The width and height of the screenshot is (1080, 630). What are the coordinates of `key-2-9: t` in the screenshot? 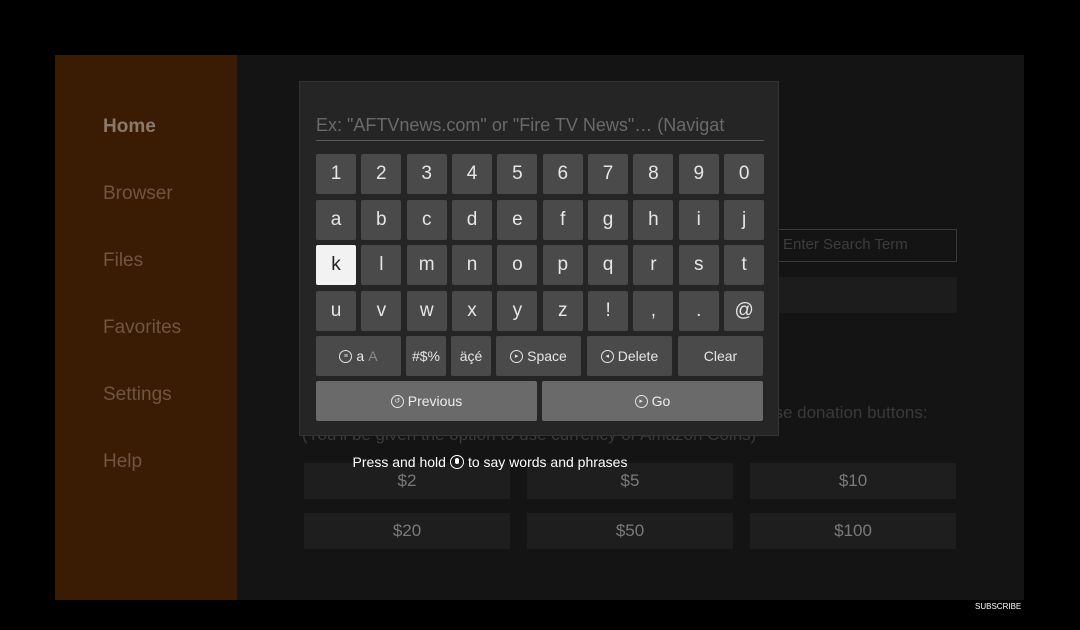 It's located at (744, 265).